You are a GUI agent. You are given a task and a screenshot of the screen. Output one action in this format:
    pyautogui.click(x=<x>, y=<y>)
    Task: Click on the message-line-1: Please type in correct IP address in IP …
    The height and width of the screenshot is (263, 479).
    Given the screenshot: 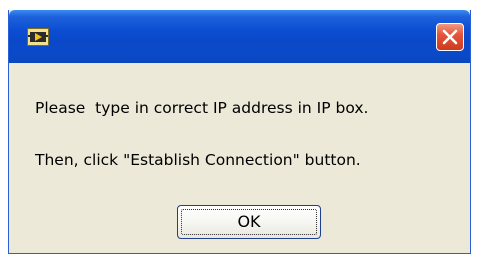 What is the action you would take?
    pyautogui.click(x=202, y=108)
    